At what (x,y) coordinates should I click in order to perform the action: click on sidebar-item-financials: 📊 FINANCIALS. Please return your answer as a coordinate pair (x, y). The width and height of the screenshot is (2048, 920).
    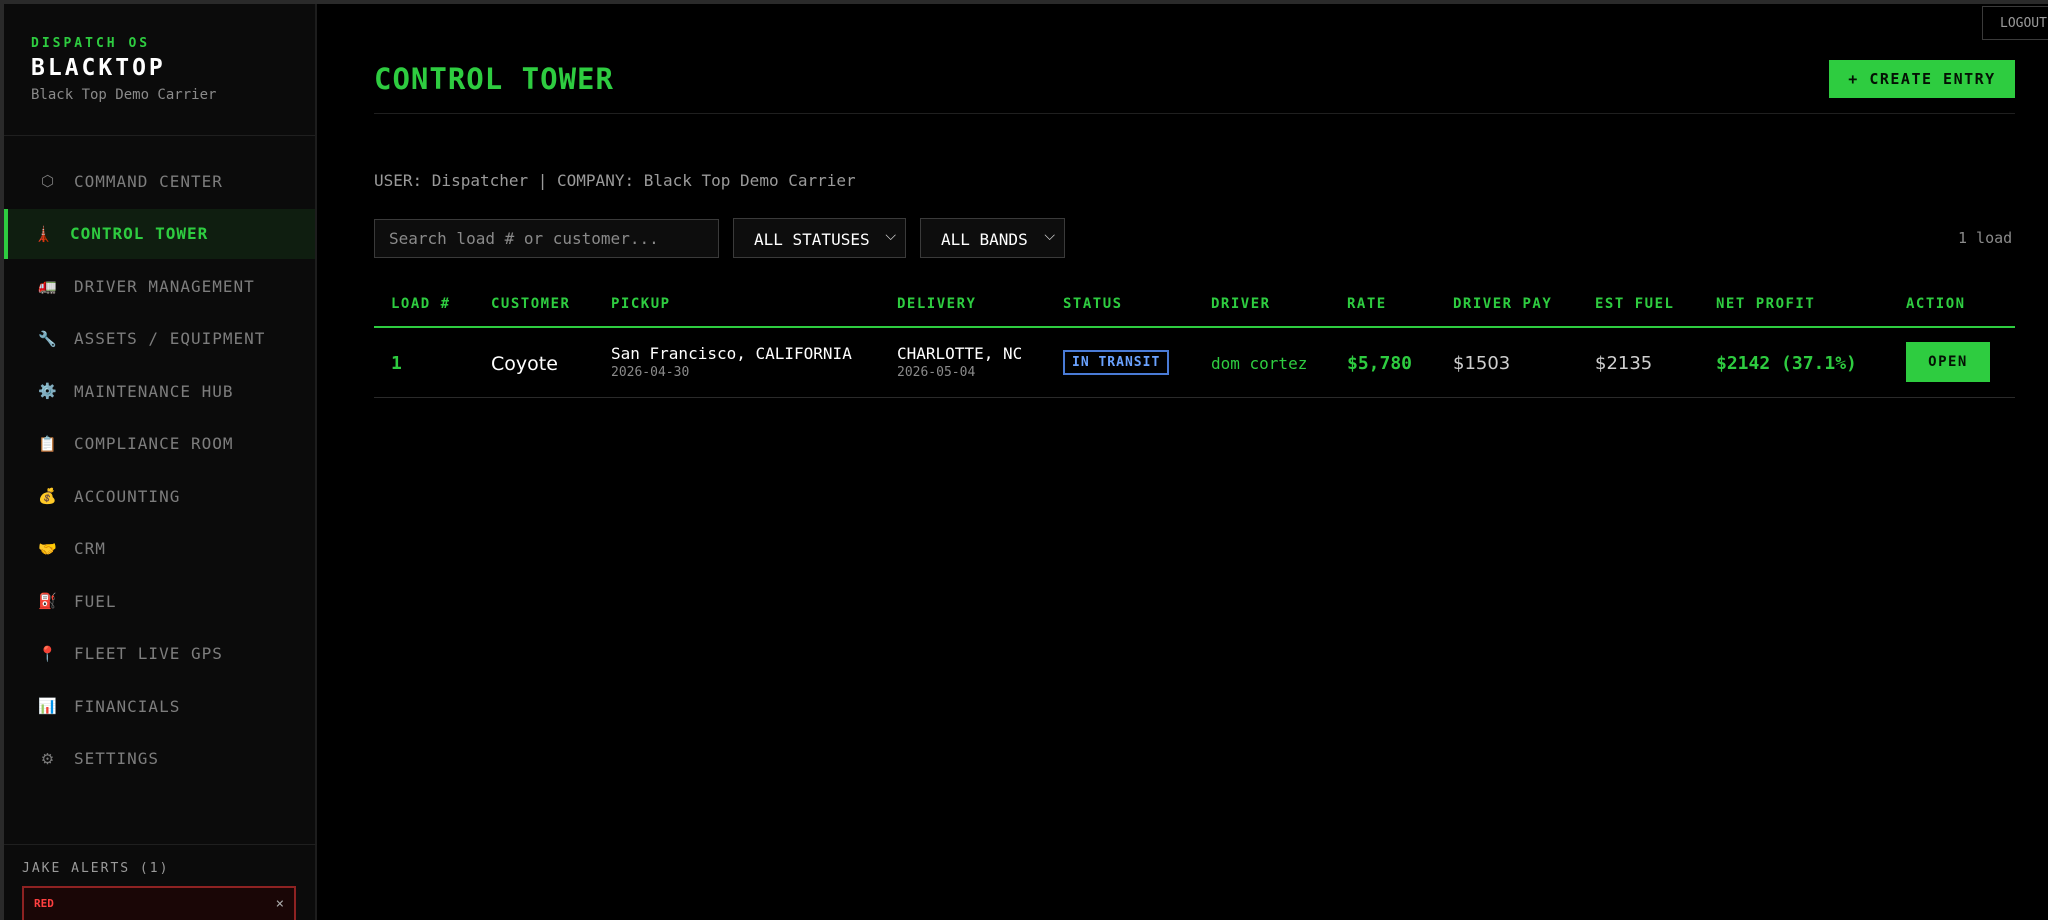
    Looking at the image, I should click on (159, 706).